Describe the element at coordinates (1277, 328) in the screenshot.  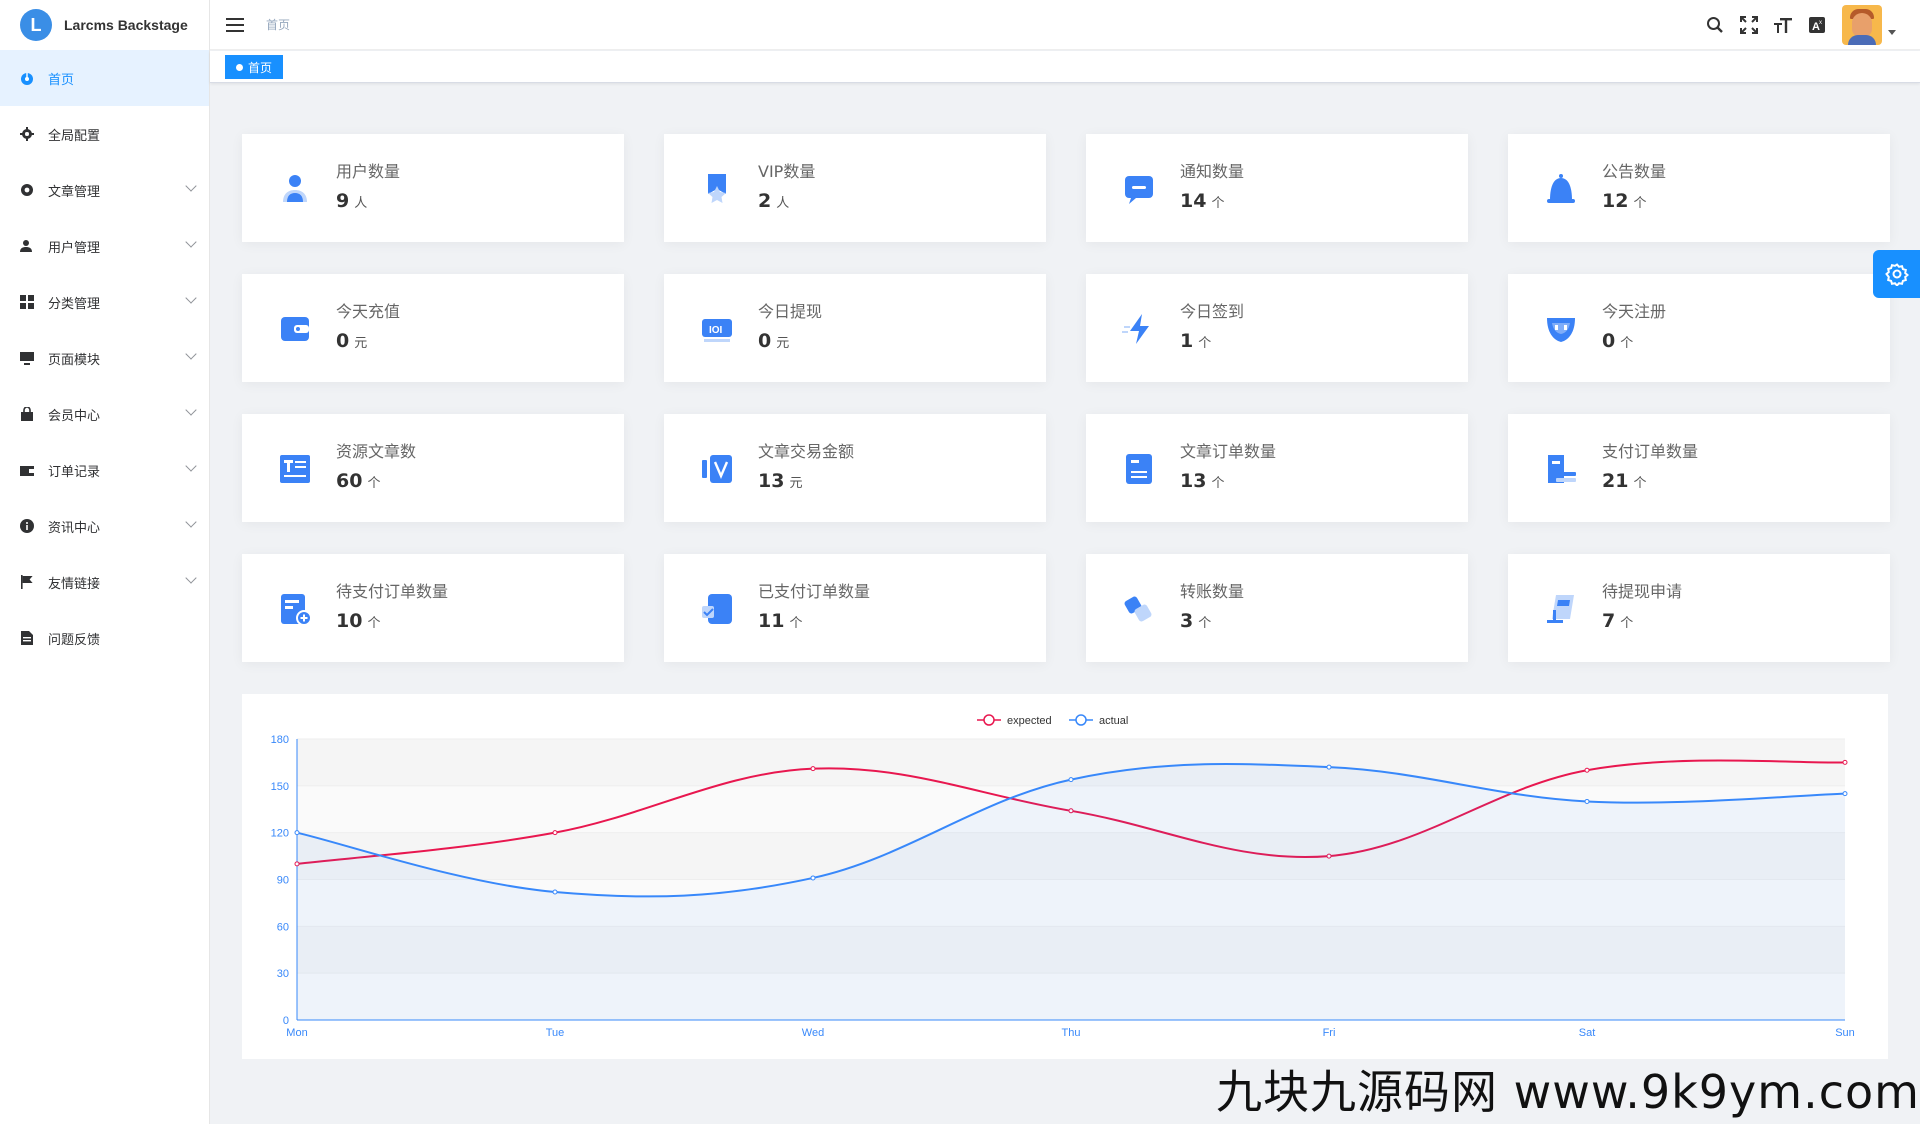
I see `stat-card: 今日签到 1个` at that location.